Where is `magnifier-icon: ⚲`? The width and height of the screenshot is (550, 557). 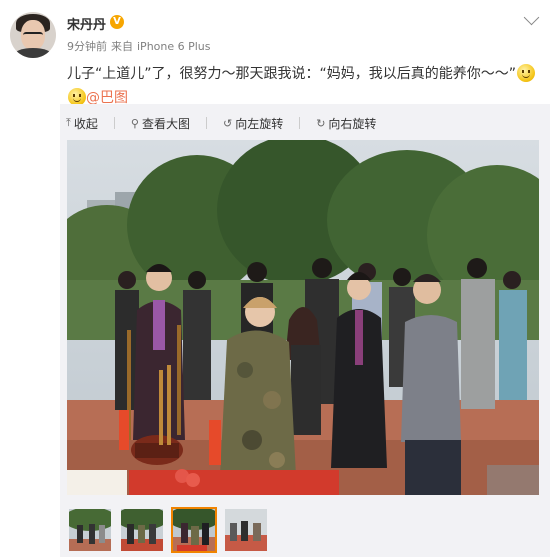
magnifier-icon: ⚲ is located at coordinates (134, 123).